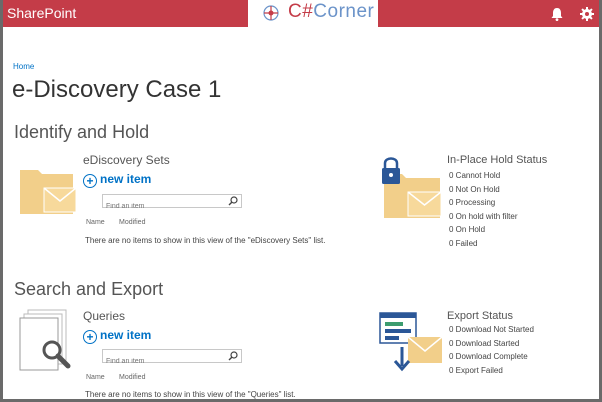 The height and width of the screenshot is (402, 602). What do you see at coordinates (411, 342) in the screenshot?
I see `export-doc-mail-icon` at bounding box center [411, 342].